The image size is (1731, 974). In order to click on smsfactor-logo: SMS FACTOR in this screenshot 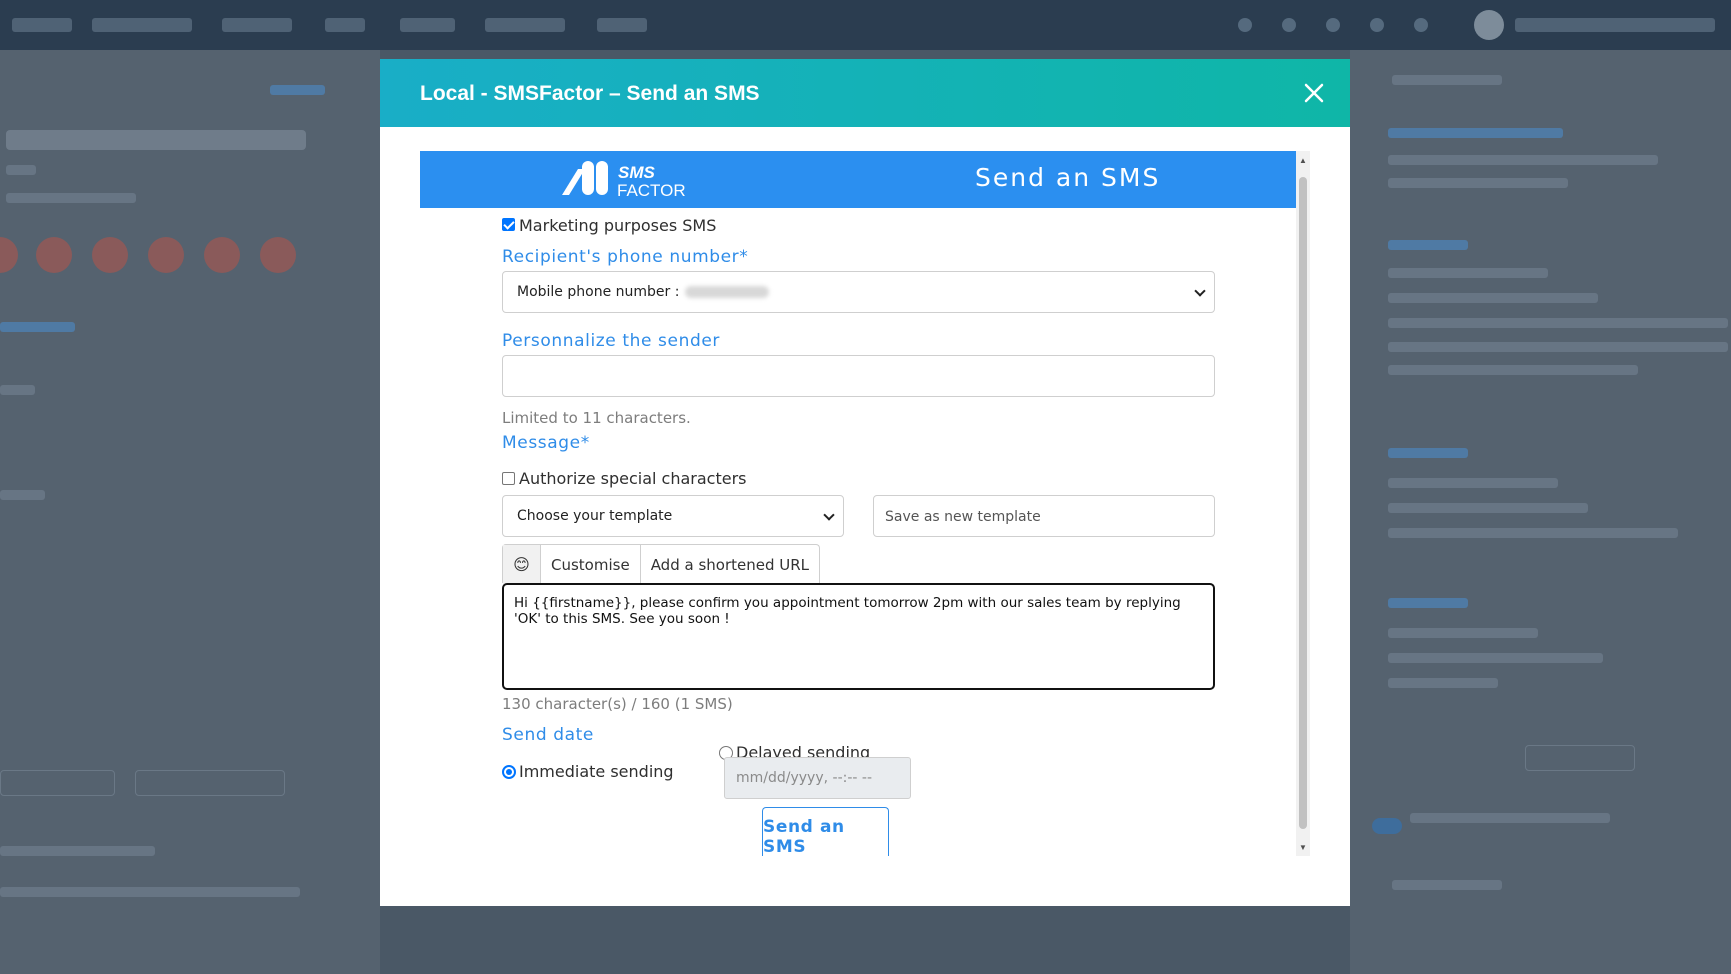, I will do `click(624, 180)`.